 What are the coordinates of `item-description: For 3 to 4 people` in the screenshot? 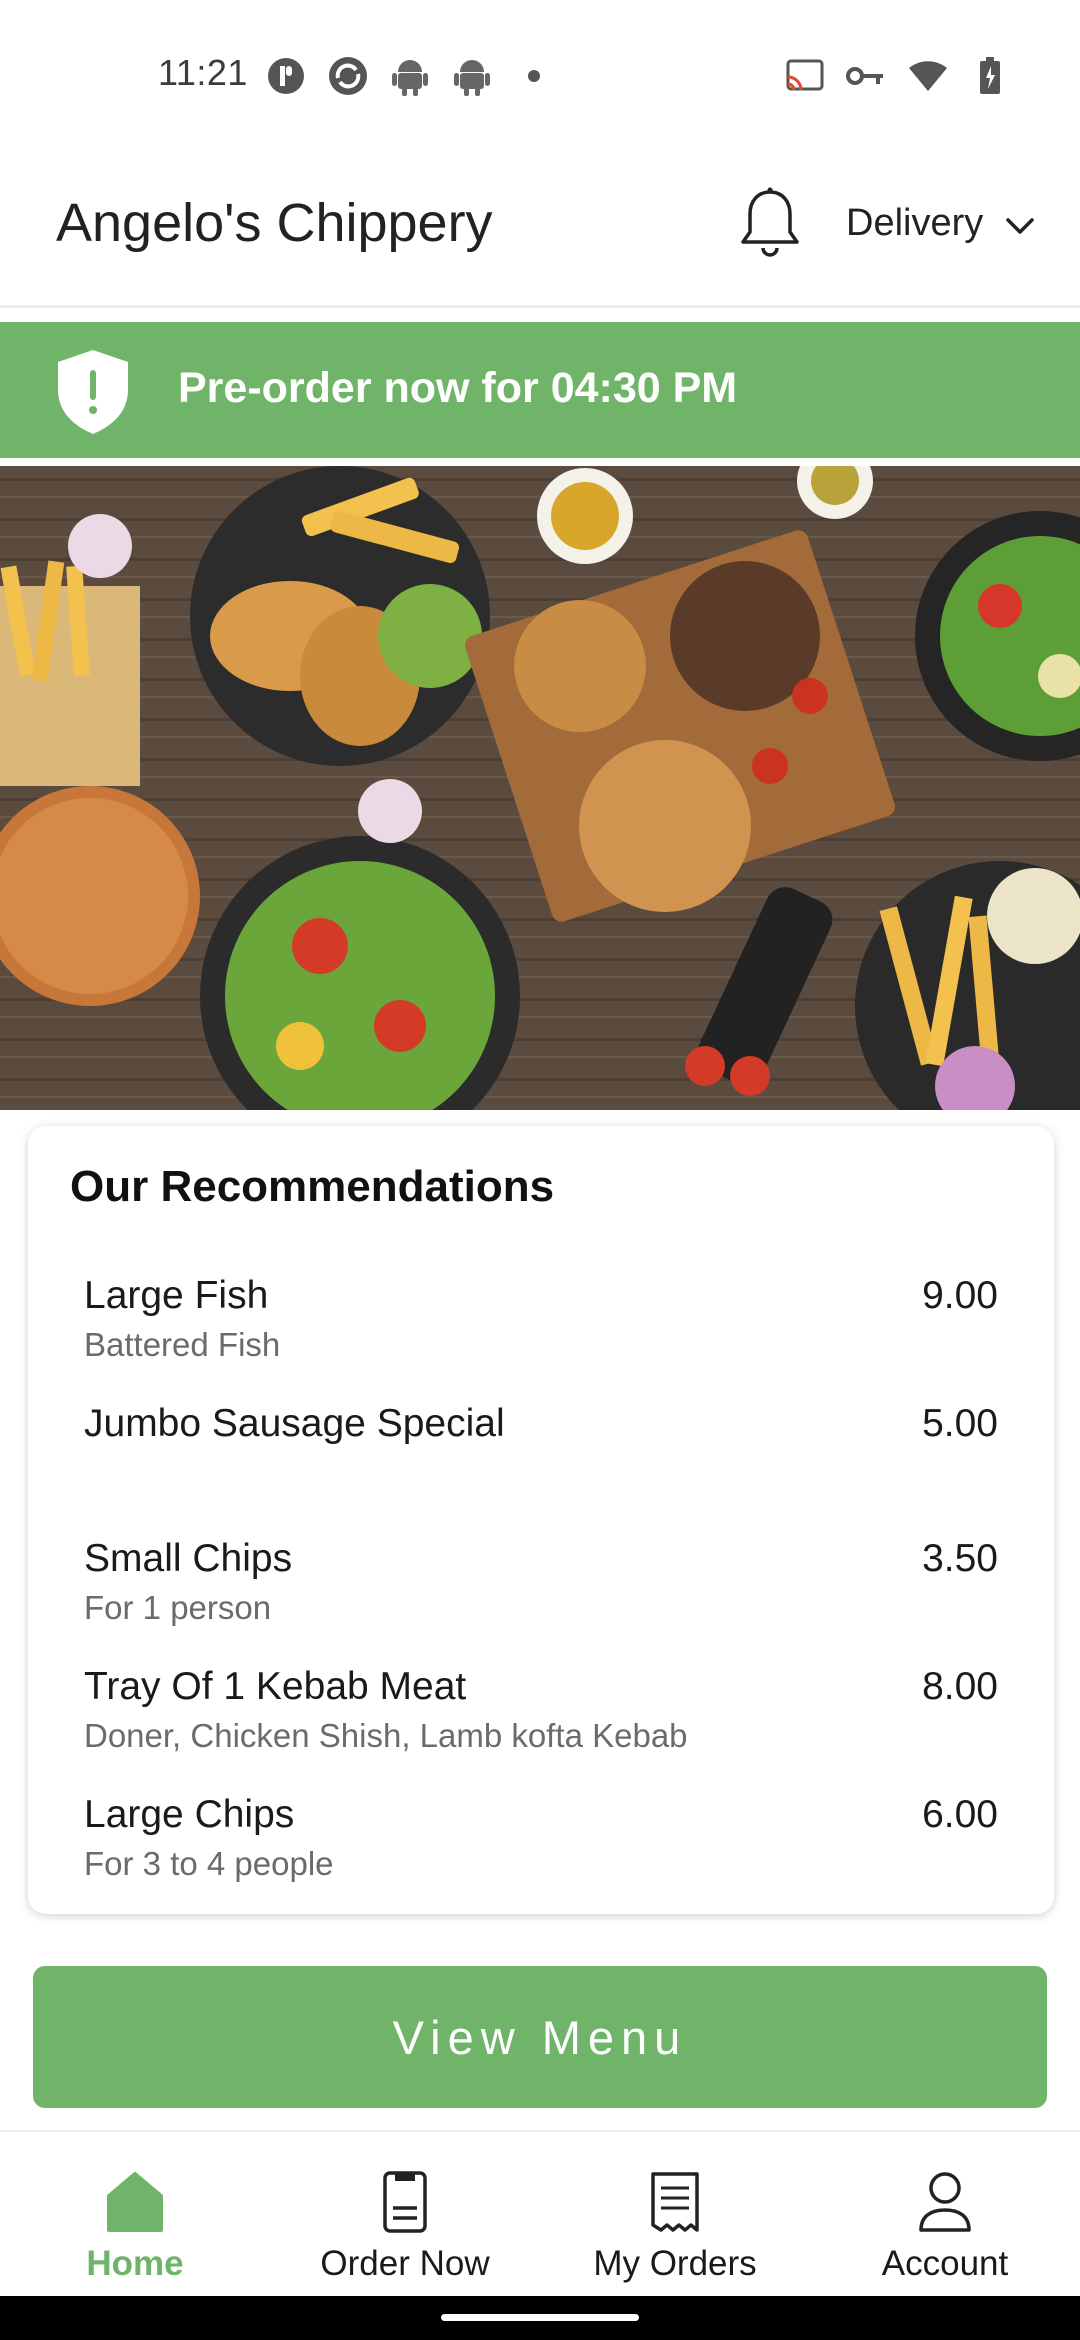 It's located at (209, 1863).